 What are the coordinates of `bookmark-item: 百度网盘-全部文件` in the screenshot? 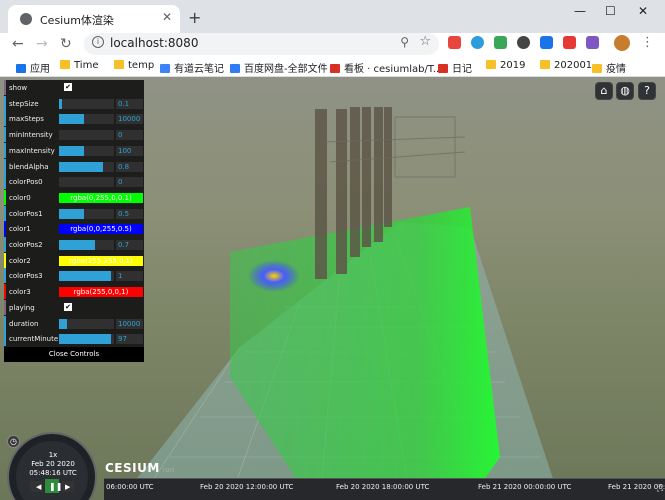 It's located at (279, 67).